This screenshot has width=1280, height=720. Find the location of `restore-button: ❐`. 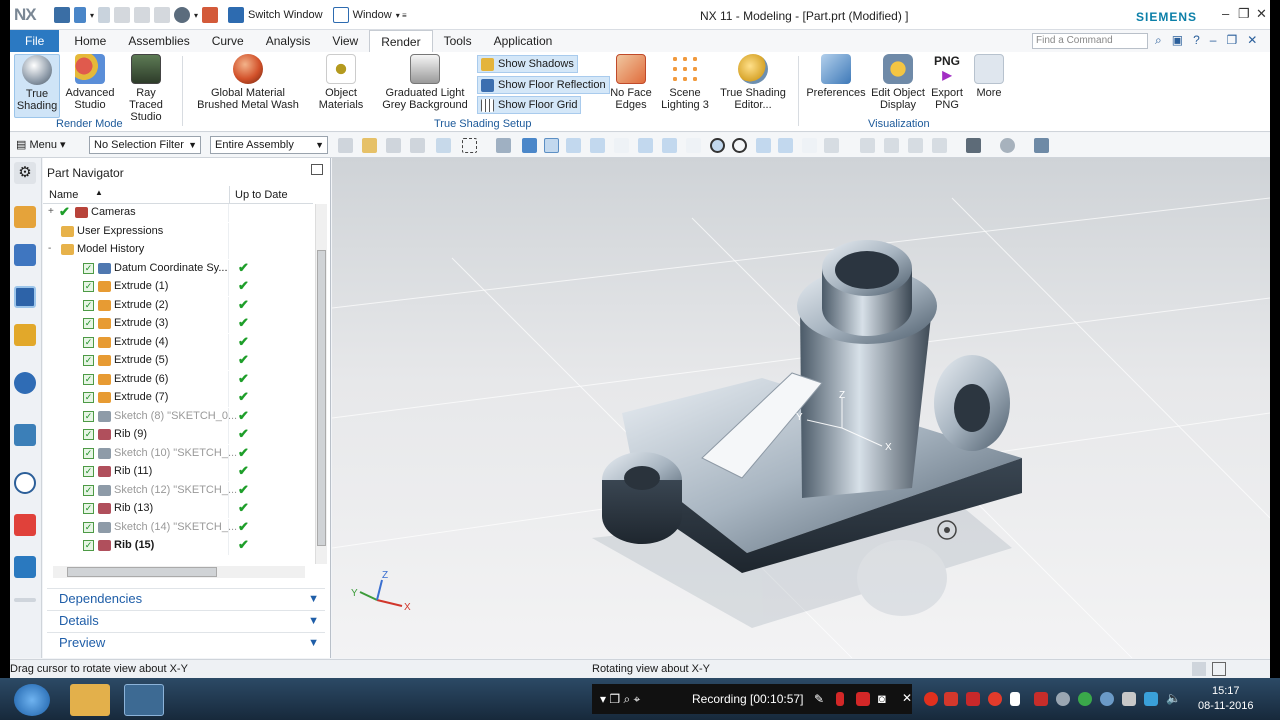

restore-button: ❐ is located at coordinates (1244, 14).